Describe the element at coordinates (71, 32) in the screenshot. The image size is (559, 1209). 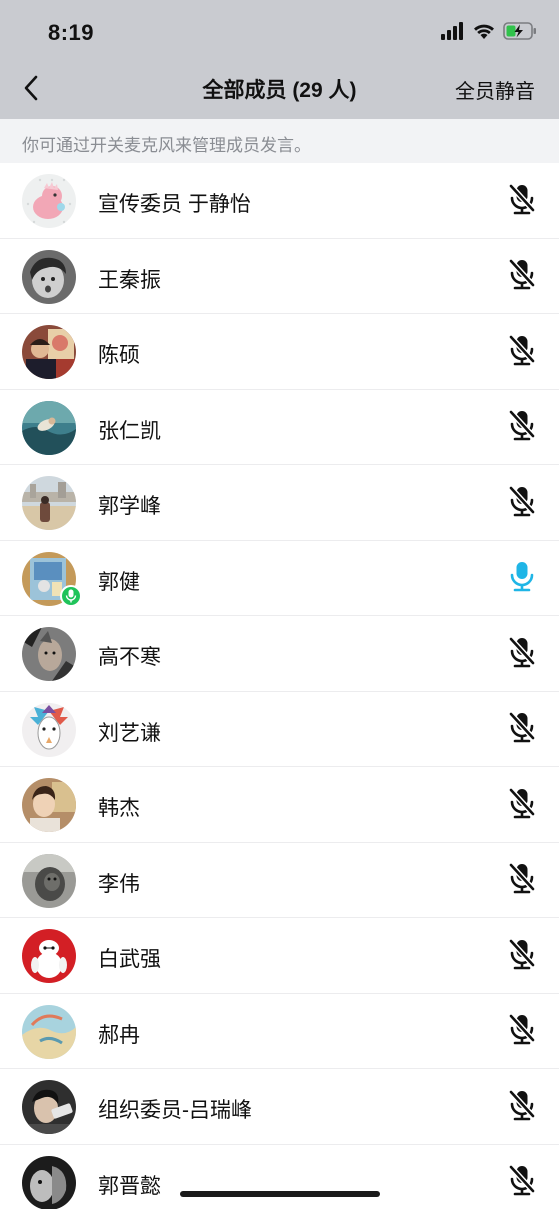
I see `status-time: 8:19` at that location.